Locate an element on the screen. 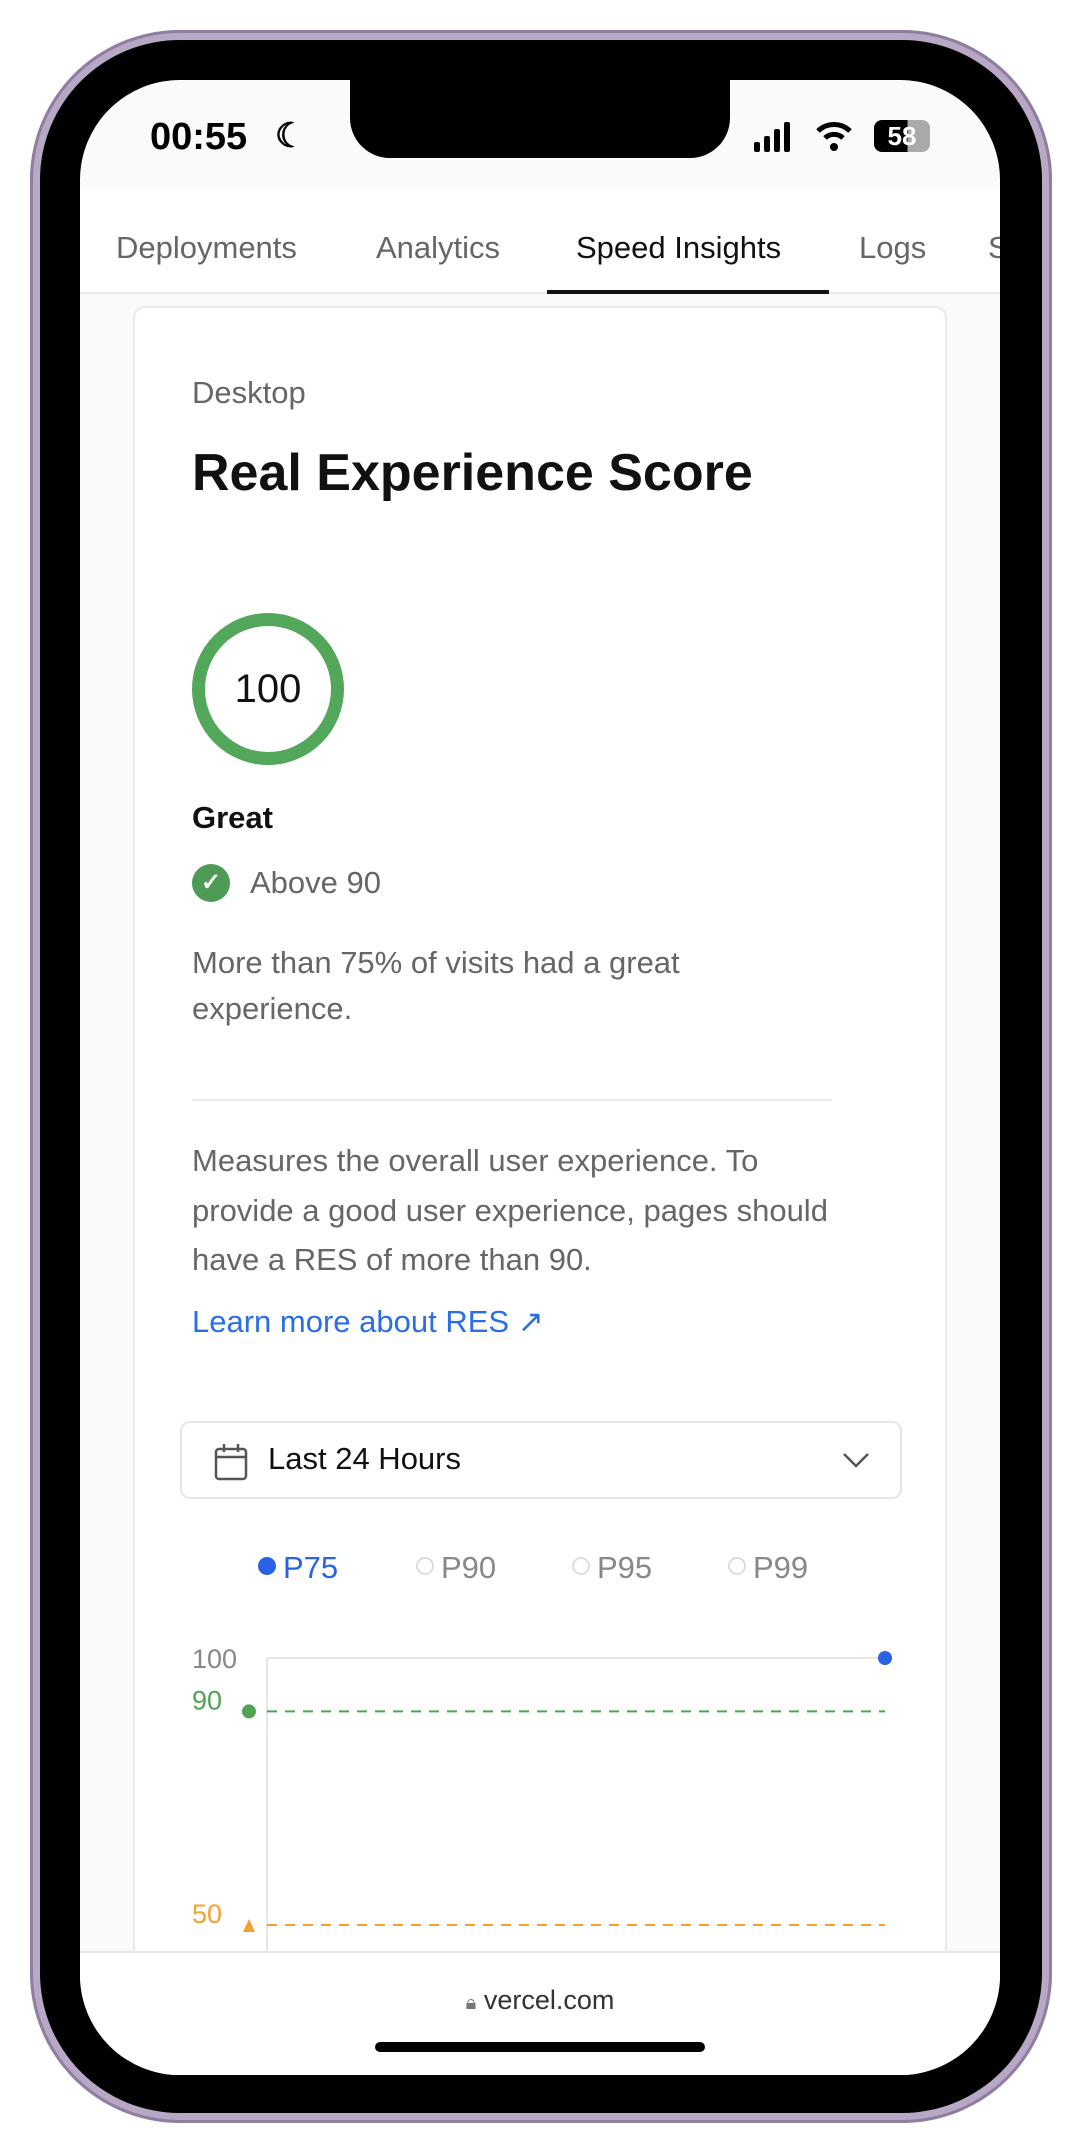 The height and width of the screenshot is (2154, 1080). signal-icon is located at coordinates (772, 137).